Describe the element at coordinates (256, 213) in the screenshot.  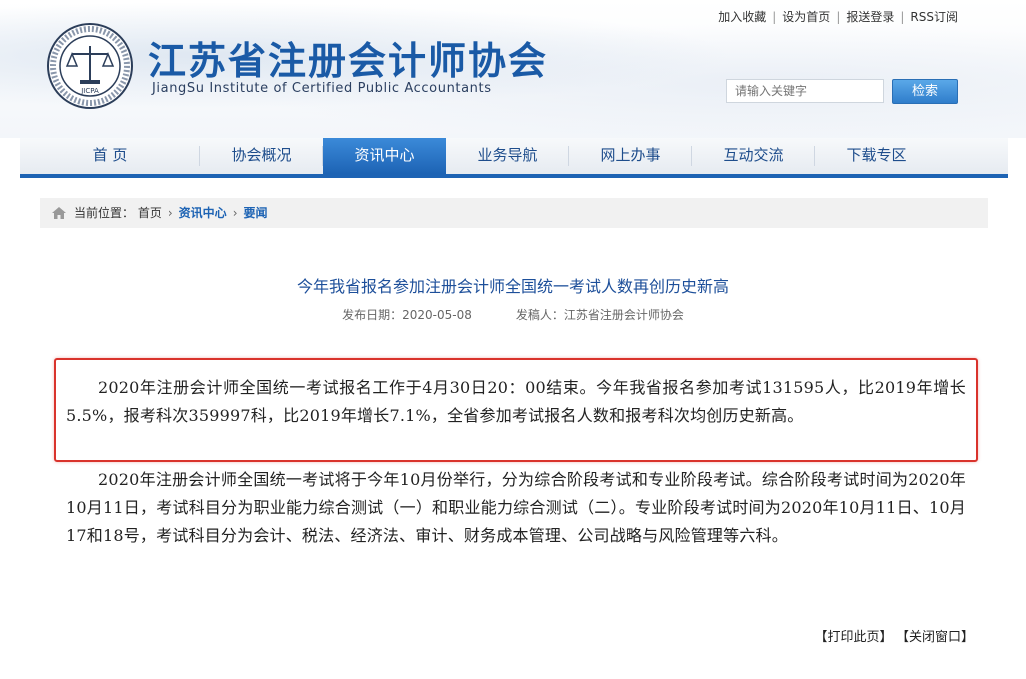
I see `breadcrumb-headlines: 要闻` at that location.